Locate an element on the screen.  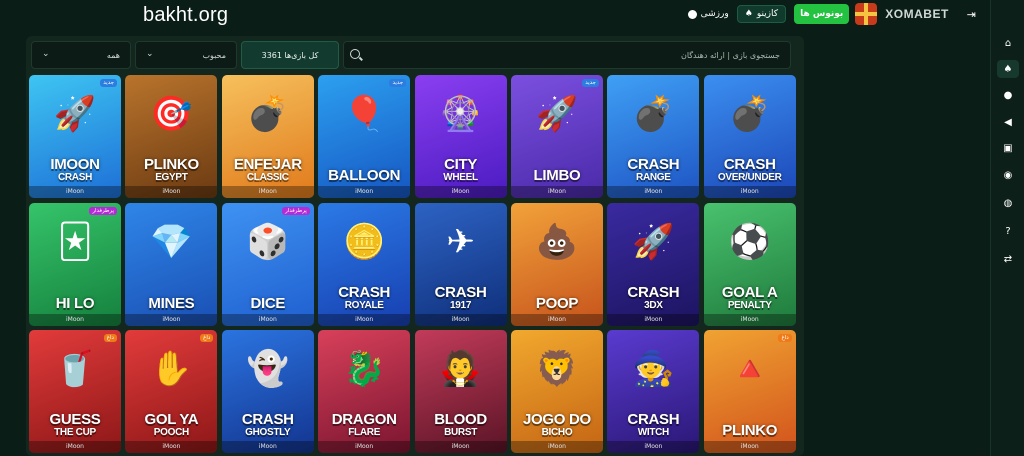
support-icon: ◉ is located at coordinates (1008, 175).